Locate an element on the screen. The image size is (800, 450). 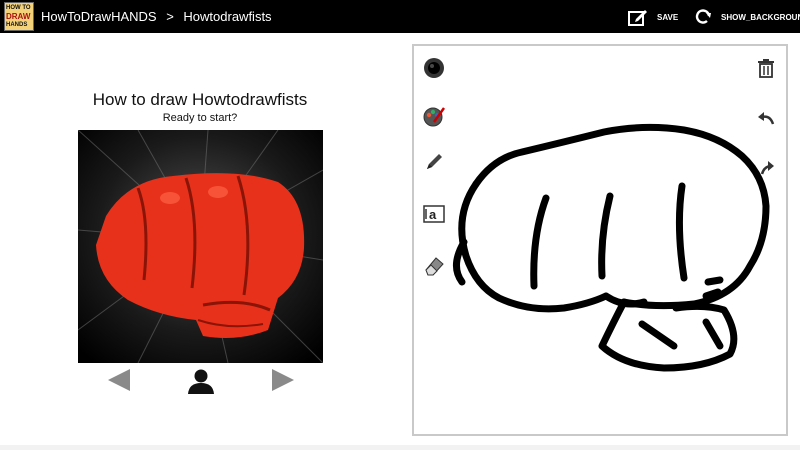
logo-line-3: HANDS is located at coordinates (17, 25).